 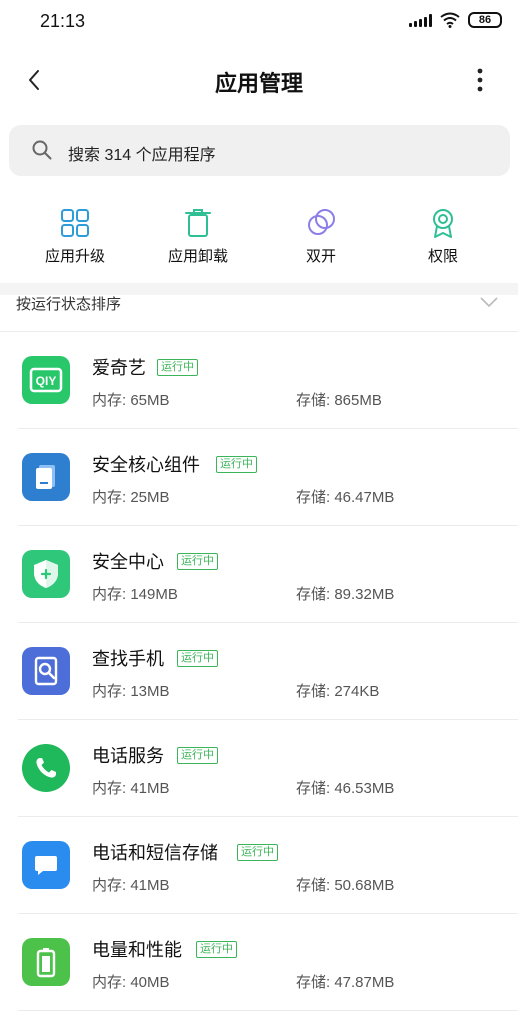 I want to click on action-label: 双开, so click(x=320, y=256).